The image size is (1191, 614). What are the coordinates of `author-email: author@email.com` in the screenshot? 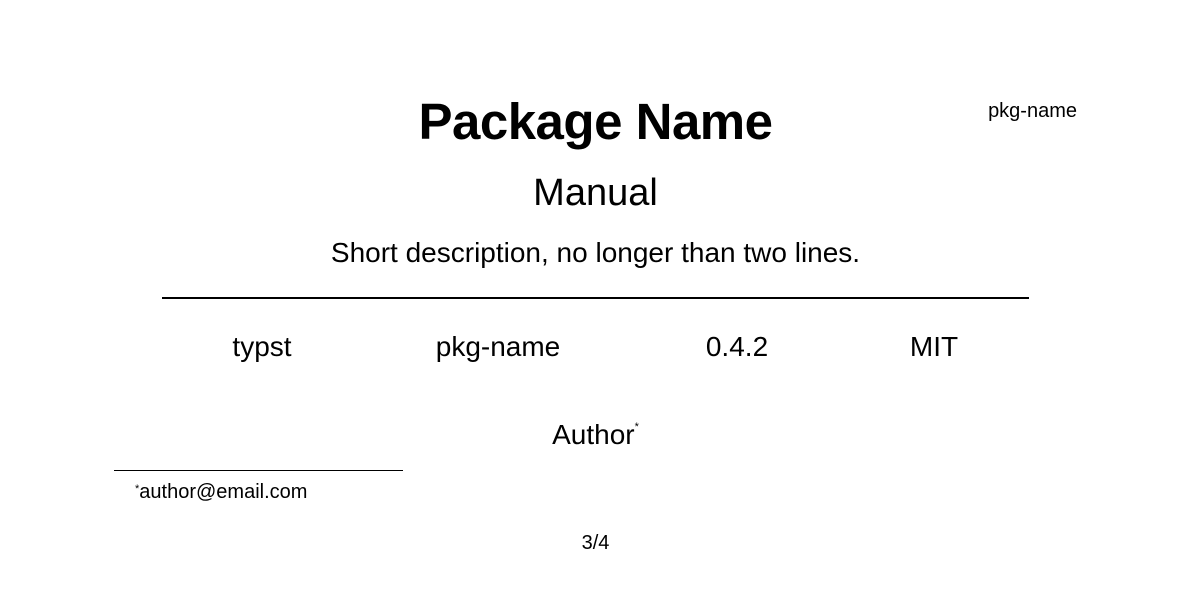 It's located at (223, 492).